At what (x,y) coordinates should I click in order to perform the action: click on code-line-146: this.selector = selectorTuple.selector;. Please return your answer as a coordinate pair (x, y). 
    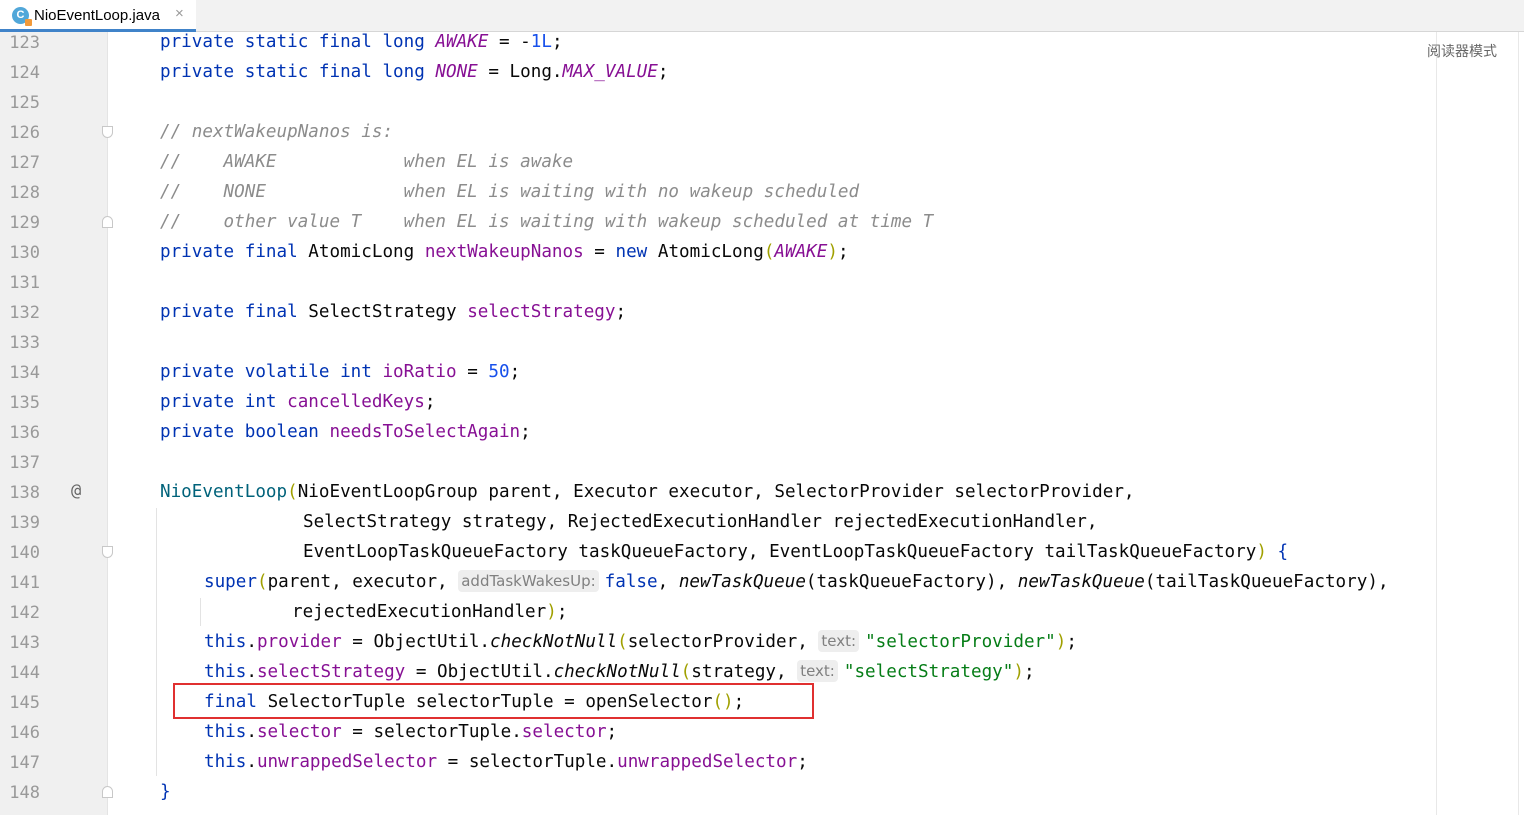
    Looking at the image, I should click on (411, 732).